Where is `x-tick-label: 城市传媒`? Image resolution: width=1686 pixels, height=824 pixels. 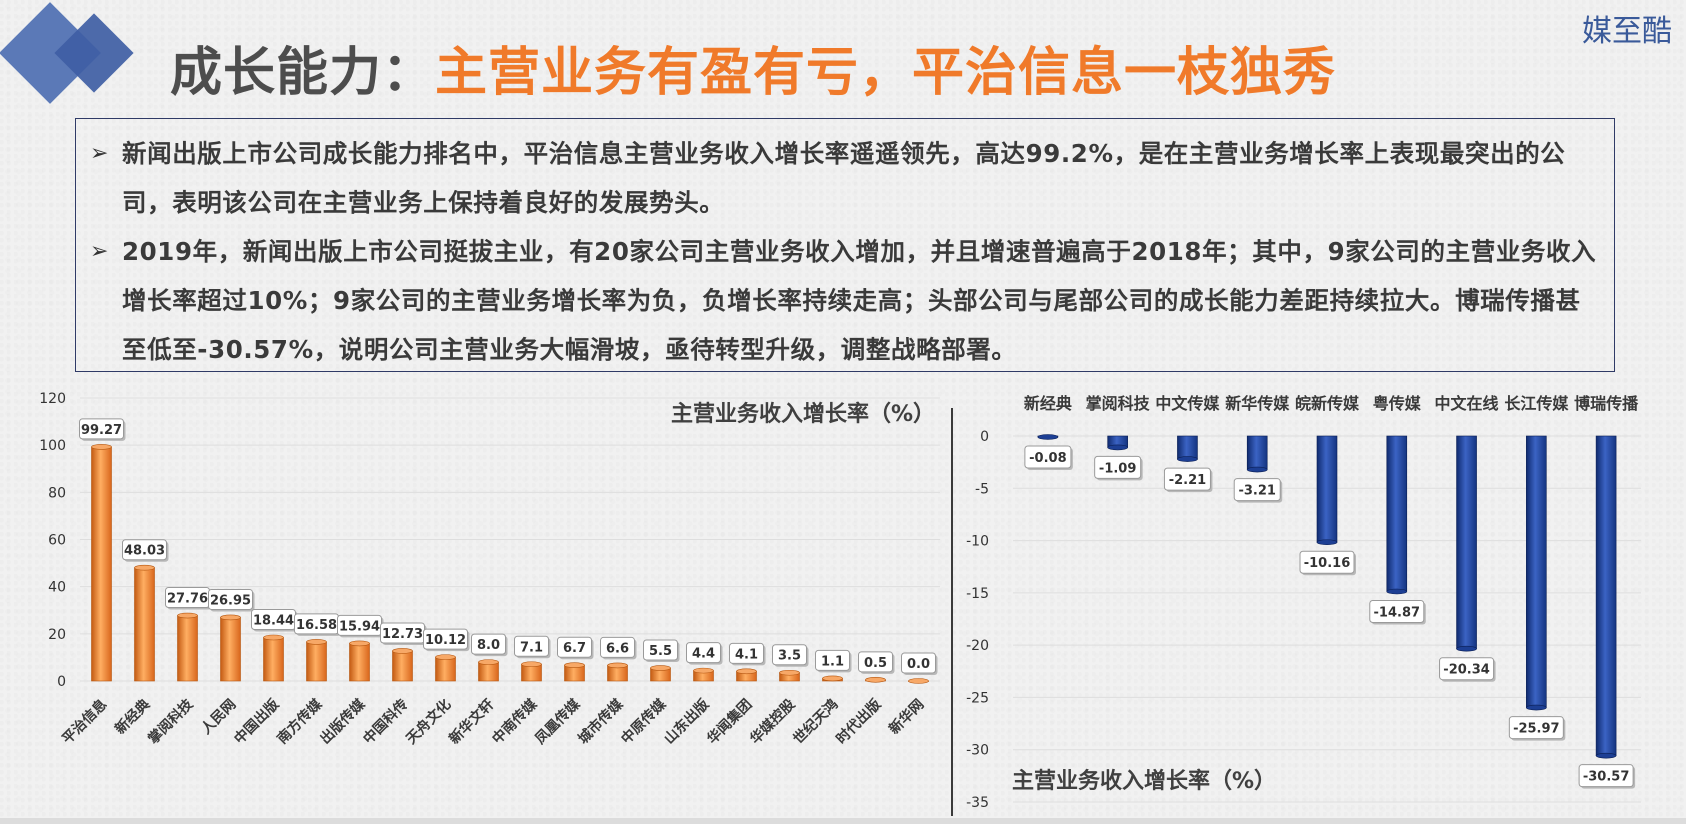 x-tick-label: 城市传媒 is located at coordinates (601, 721).